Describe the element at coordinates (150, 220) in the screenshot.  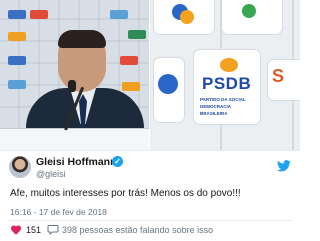
I see `divider` at that location.